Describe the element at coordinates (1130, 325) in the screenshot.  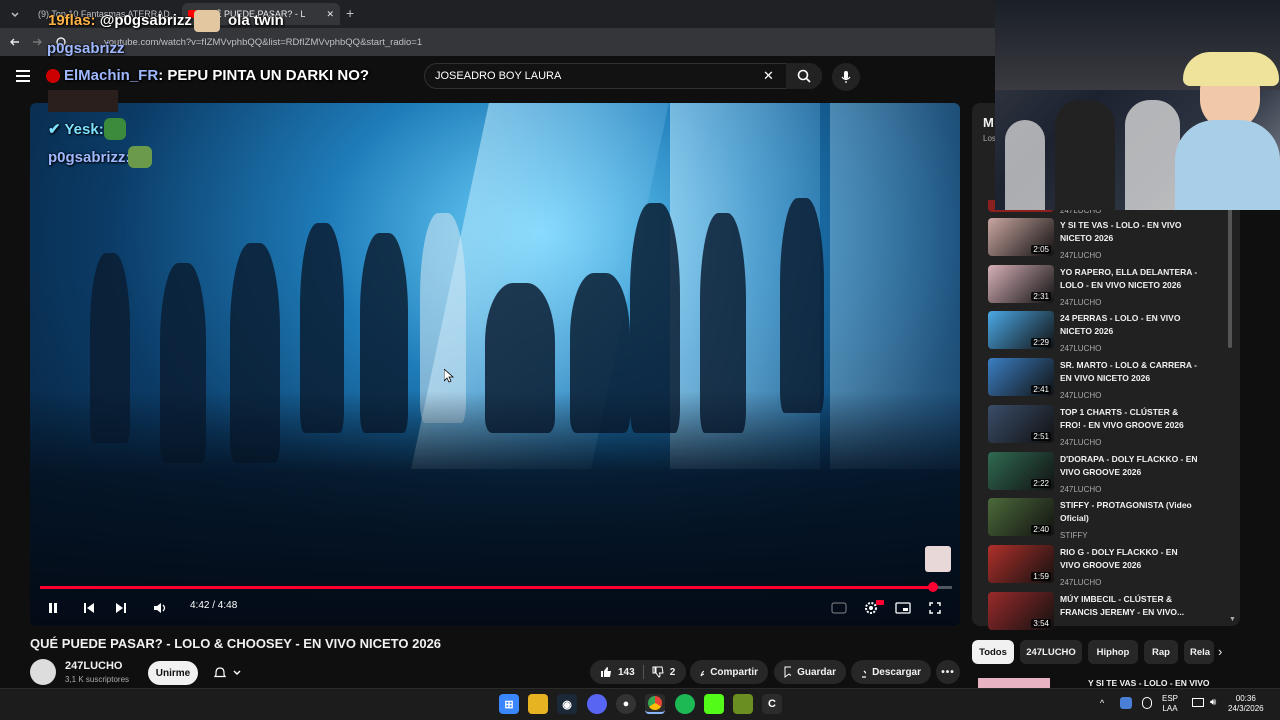
I see `playlist-item-title: 24 PERRAS - LOLO - EN VIVO NICETO 2026` at that location.